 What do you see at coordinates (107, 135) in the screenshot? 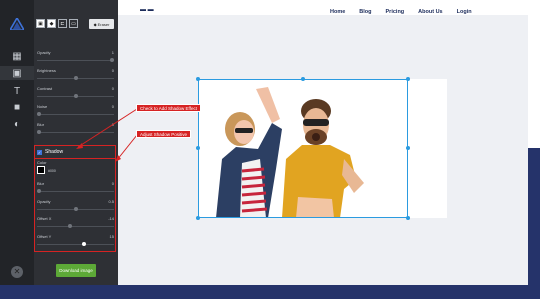
I see `annotation-arrows` at bounding box center [107, 135].